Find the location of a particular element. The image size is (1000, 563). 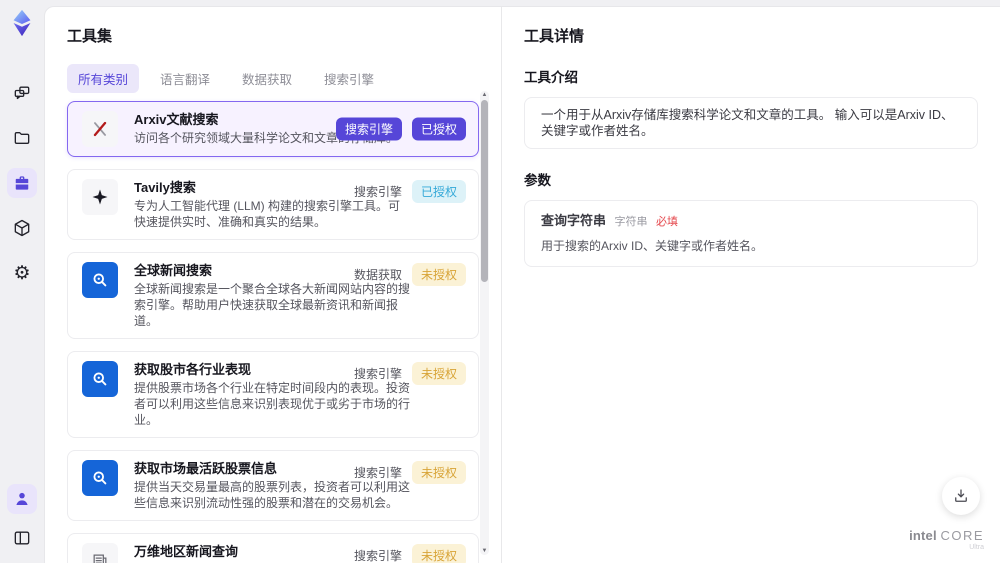

intel-core-logo: intel CORE Ultra is located at coordinates (946, 540).